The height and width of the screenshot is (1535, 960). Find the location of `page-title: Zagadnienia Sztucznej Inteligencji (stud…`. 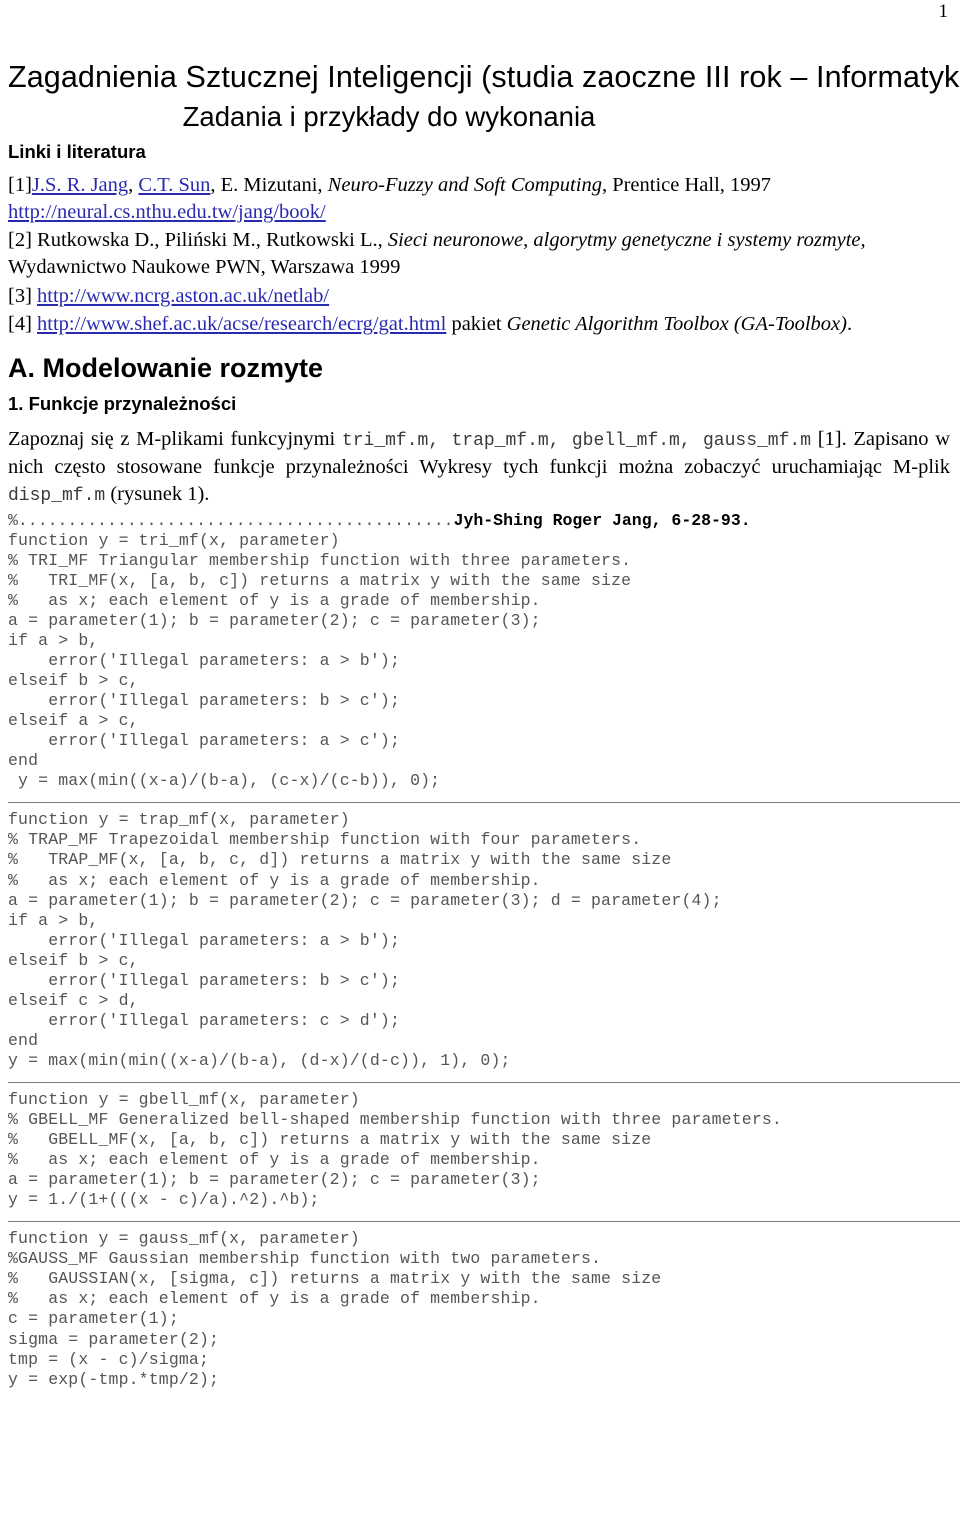

page-title: Zagadnienia Sztucznej Inteligencji (stud… is located at coordinates (484, 77).